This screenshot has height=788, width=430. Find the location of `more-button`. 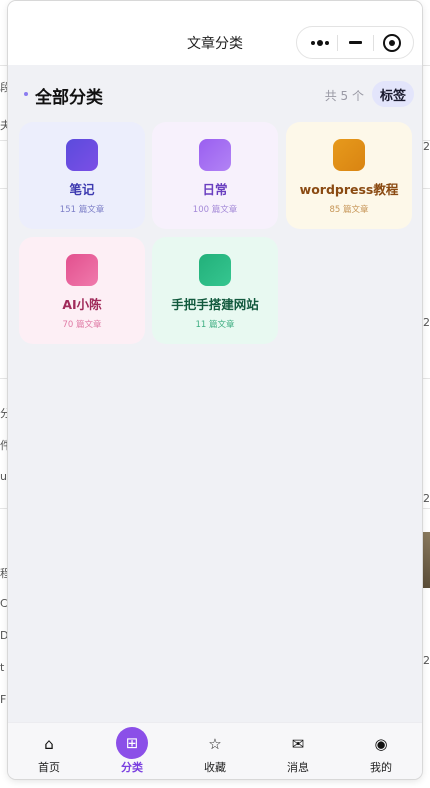

more-button is located at coordinates (320, 42).